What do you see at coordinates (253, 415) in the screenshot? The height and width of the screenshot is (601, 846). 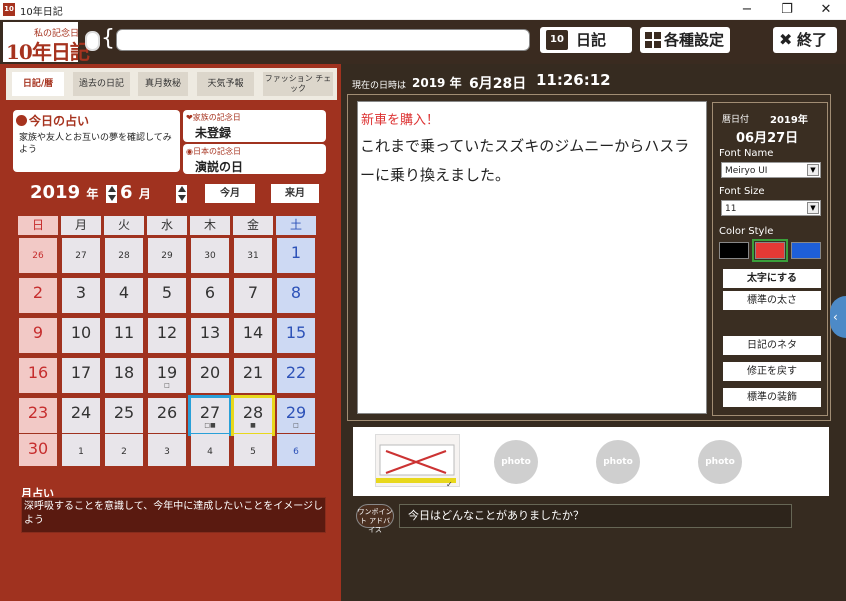 I see `calendar-day-today: 28 ■` at bounding box center [253, 415].